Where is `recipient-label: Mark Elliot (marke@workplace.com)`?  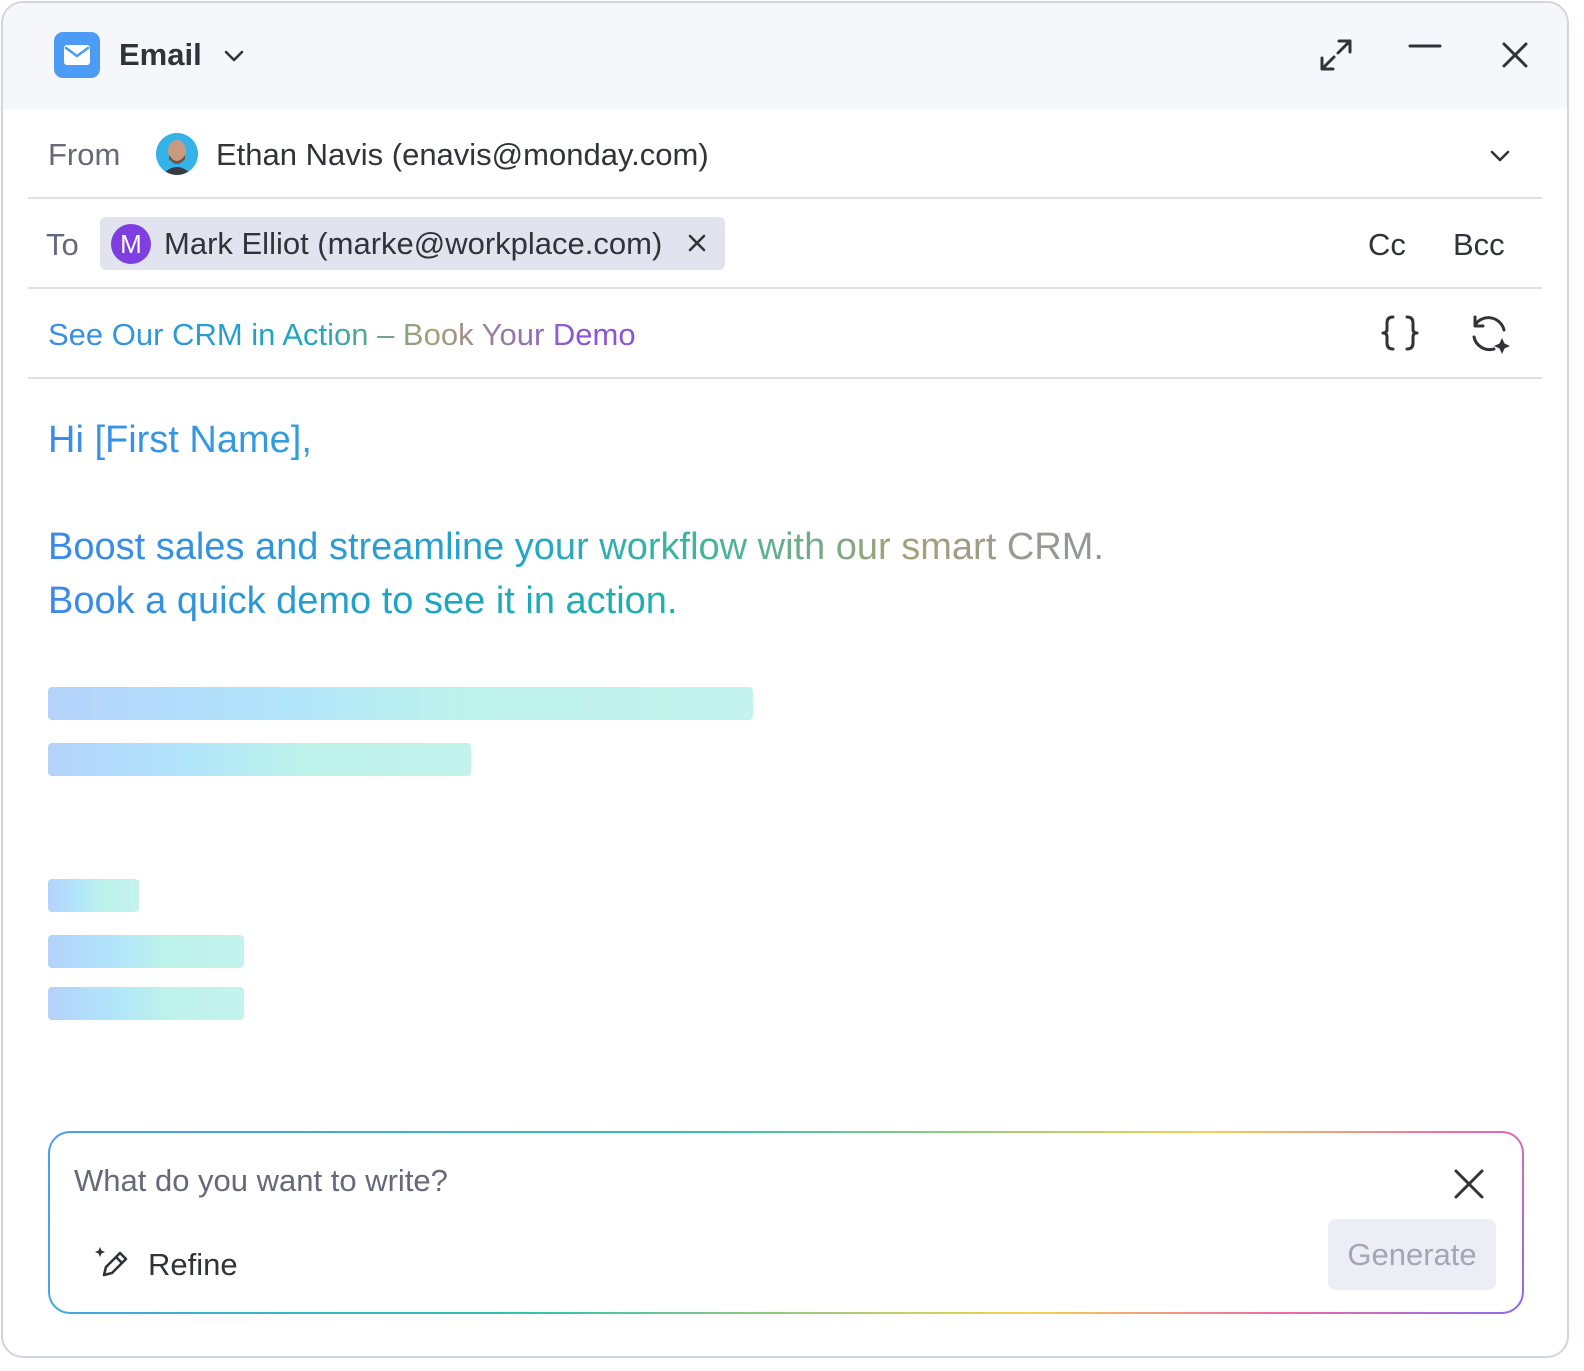 recipient-label: Mark Elliot (marke@workplace.com) is located at coordinates (413, 243).